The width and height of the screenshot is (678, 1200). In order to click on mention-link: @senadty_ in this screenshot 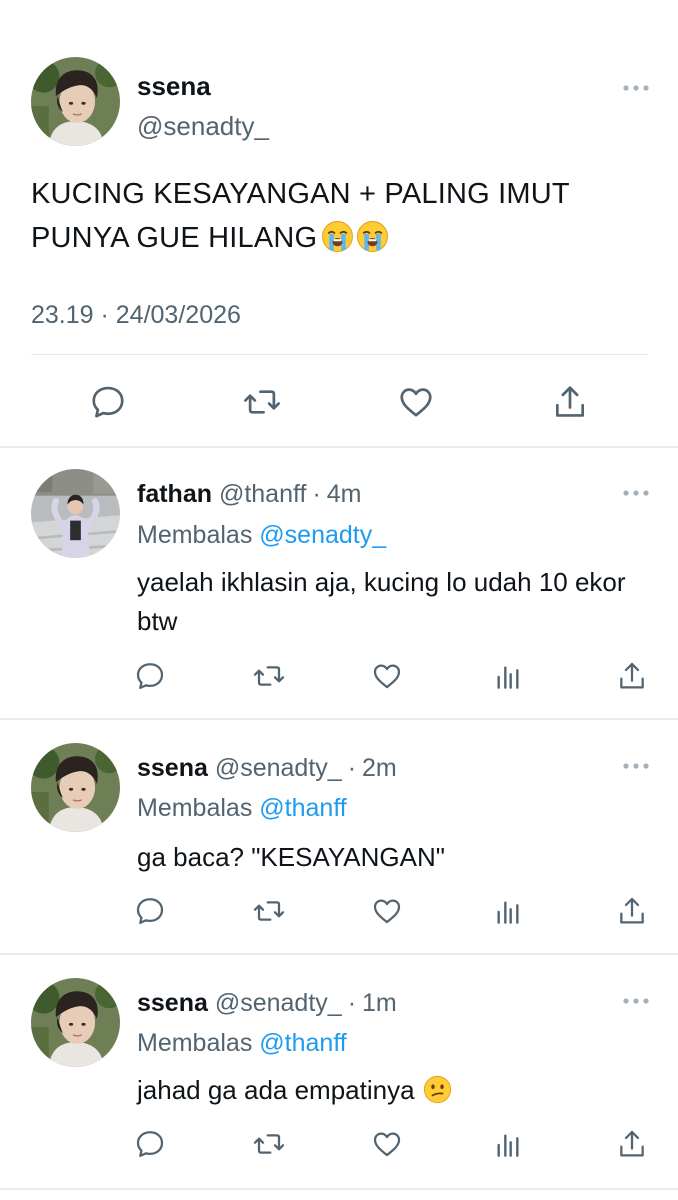, I will do `click(322, 535)`.